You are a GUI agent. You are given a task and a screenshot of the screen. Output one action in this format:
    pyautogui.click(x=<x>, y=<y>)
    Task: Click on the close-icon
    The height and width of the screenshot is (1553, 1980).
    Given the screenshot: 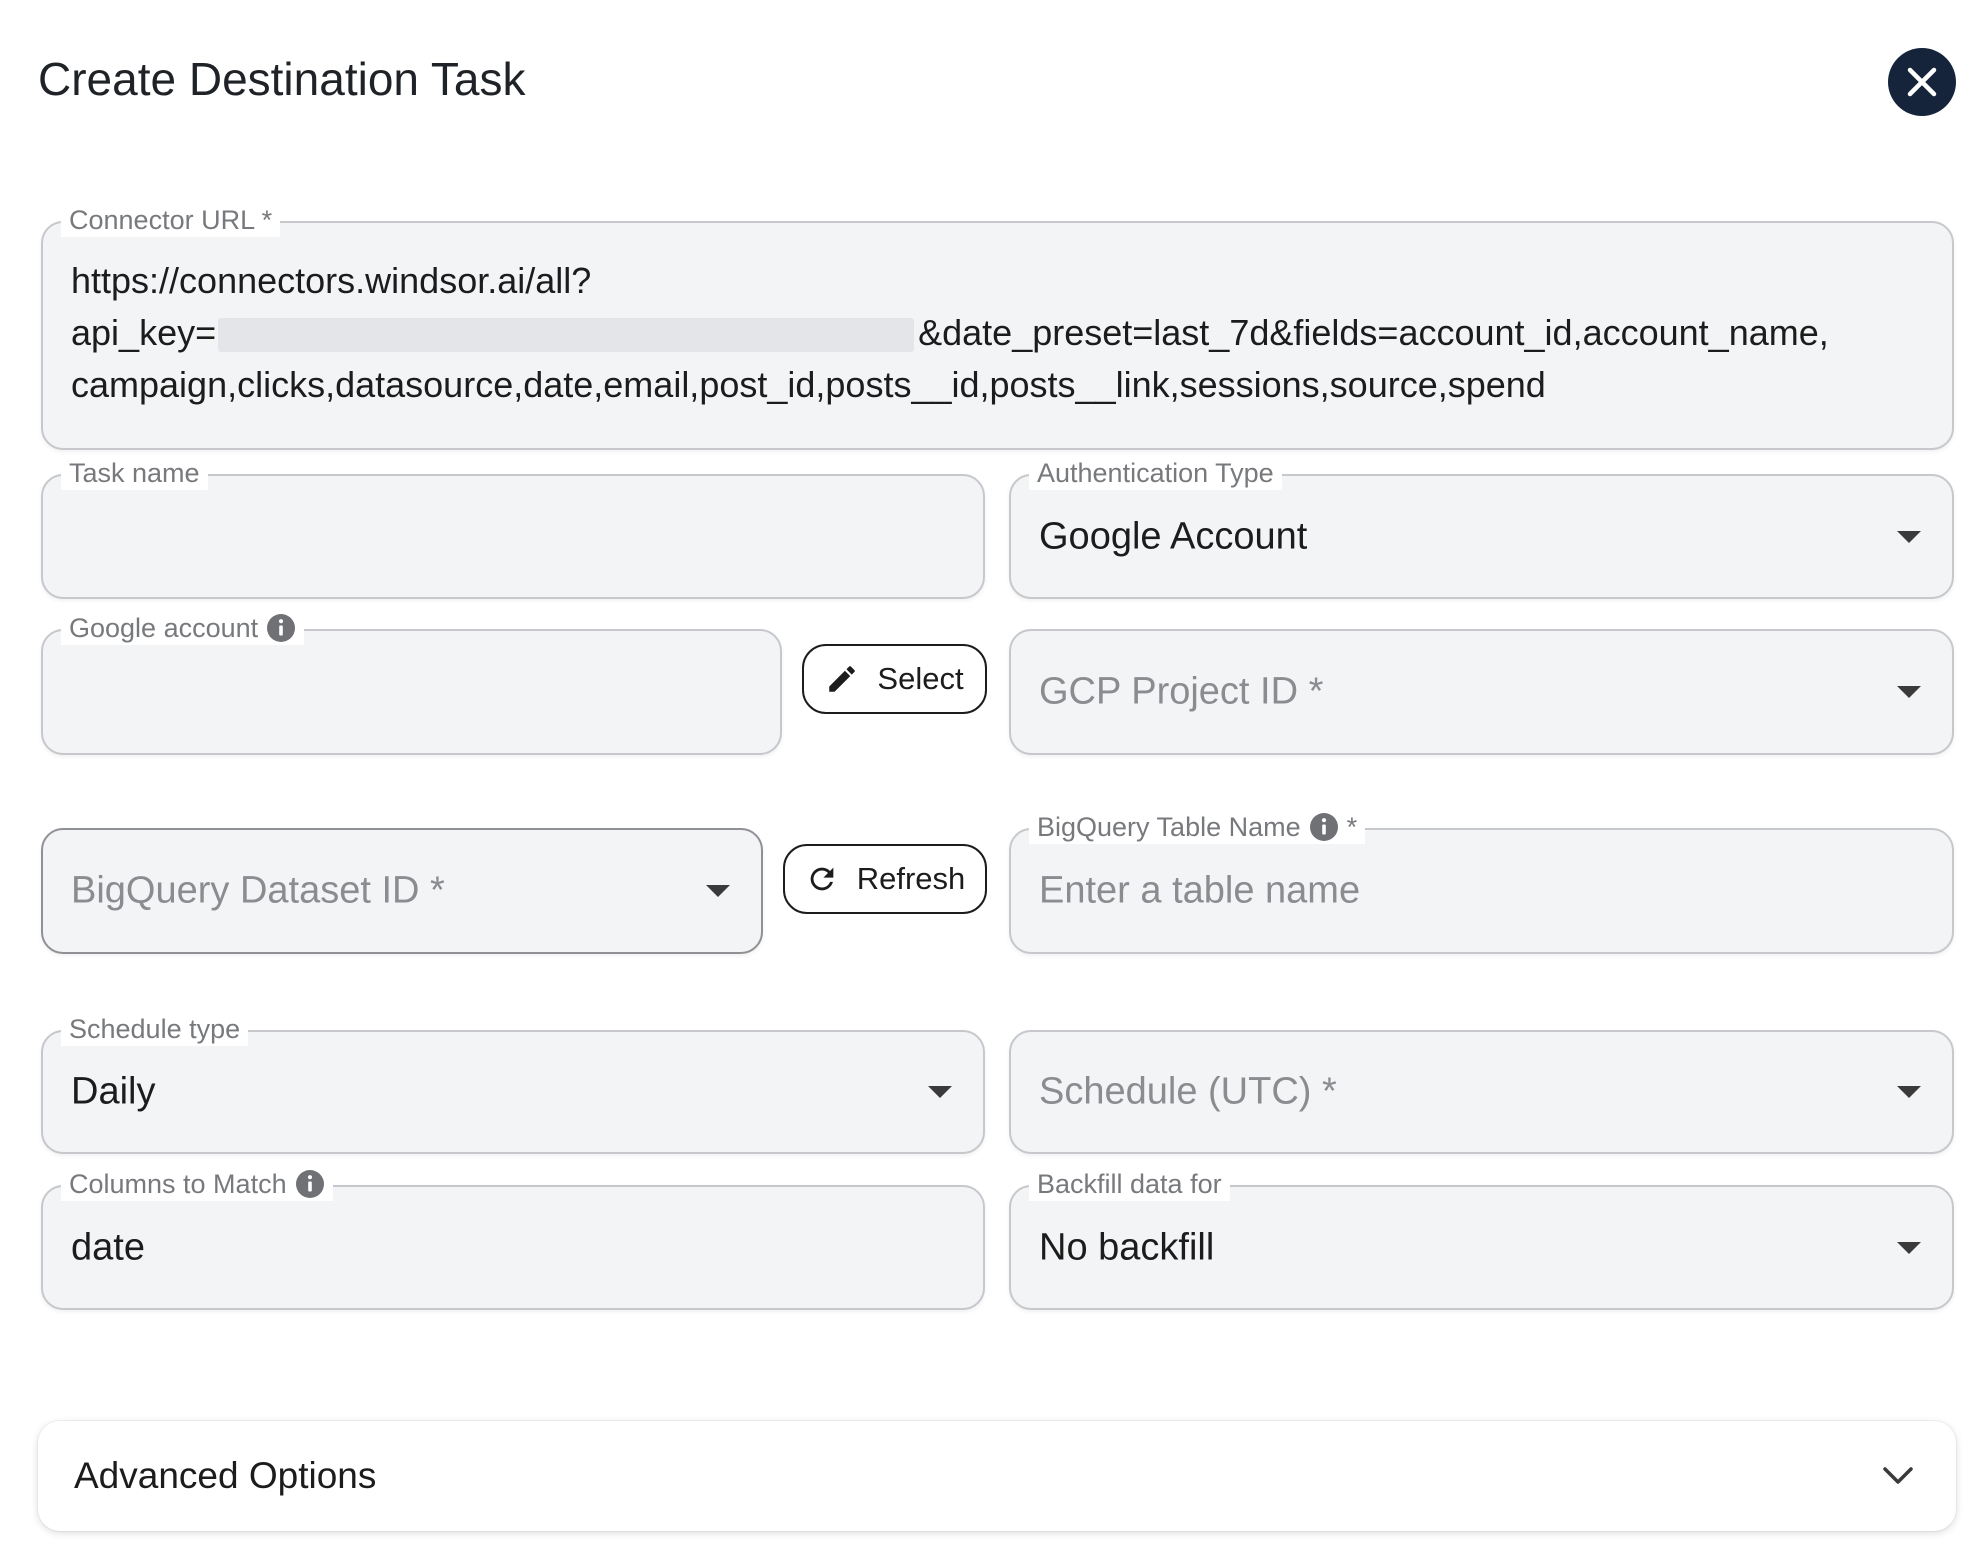 What is the action you would take?
    pyautogui.click(x=1922, y=82)
    